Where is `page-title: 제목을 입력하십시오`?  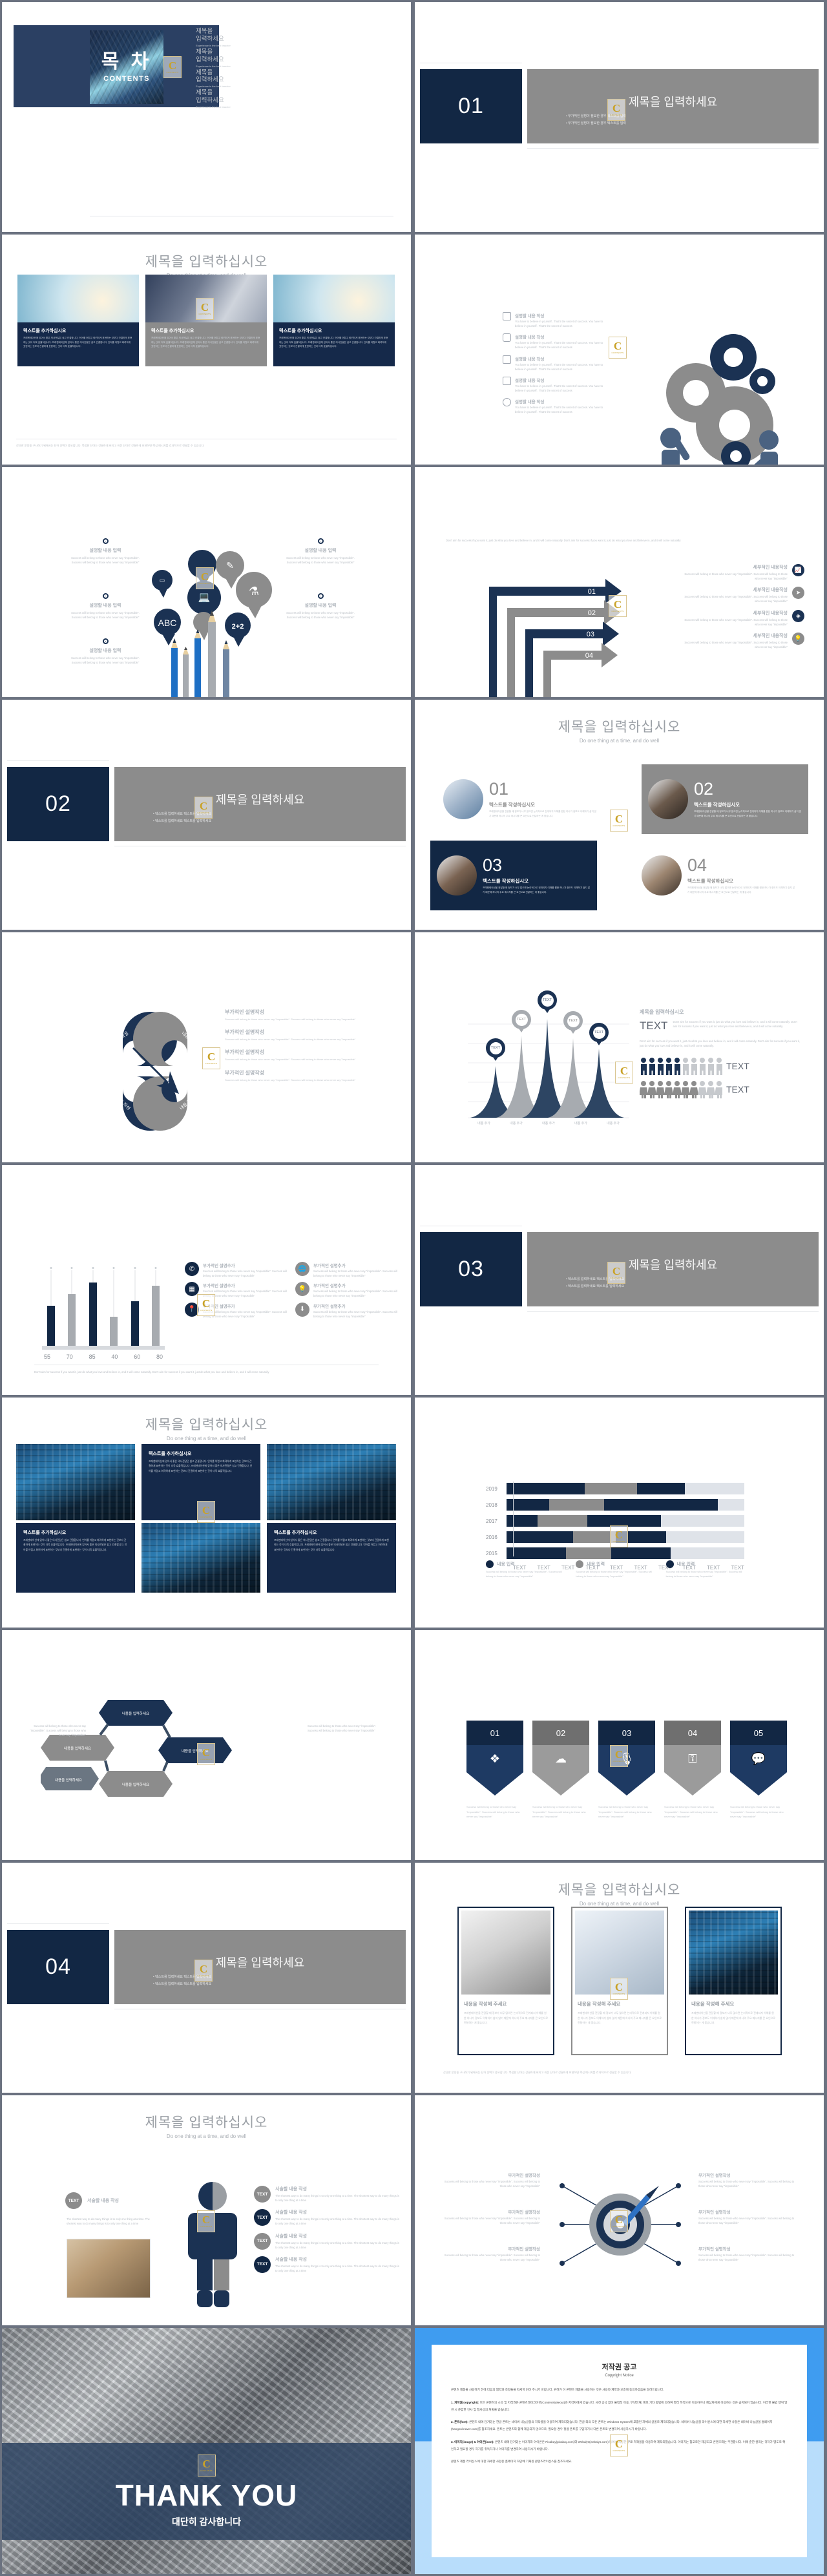 page-title: 제목을 입력하십시오 is located at coordinates (619, 1890).